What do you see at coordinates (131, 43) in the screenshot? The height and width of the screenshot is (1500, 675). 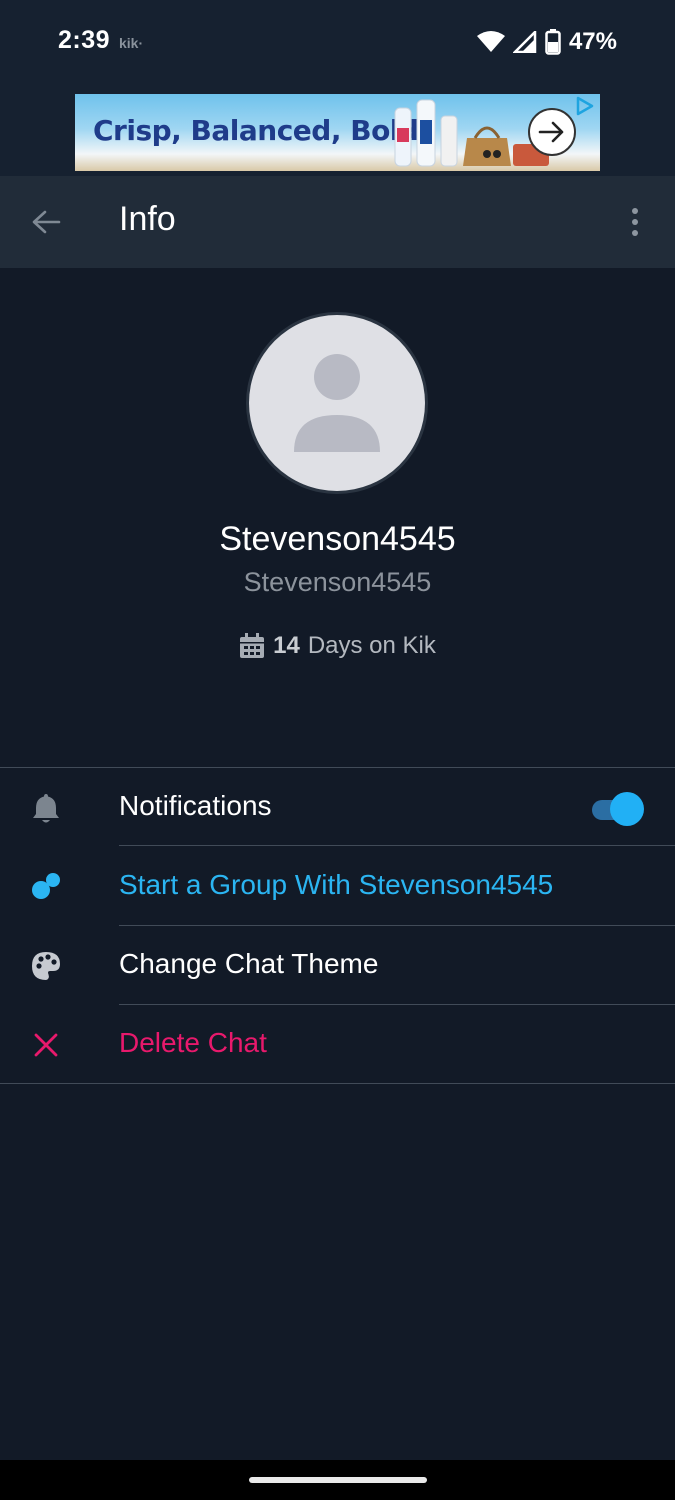 I see `kik-notification-icon: kik·` at bounding box center [131, 43].